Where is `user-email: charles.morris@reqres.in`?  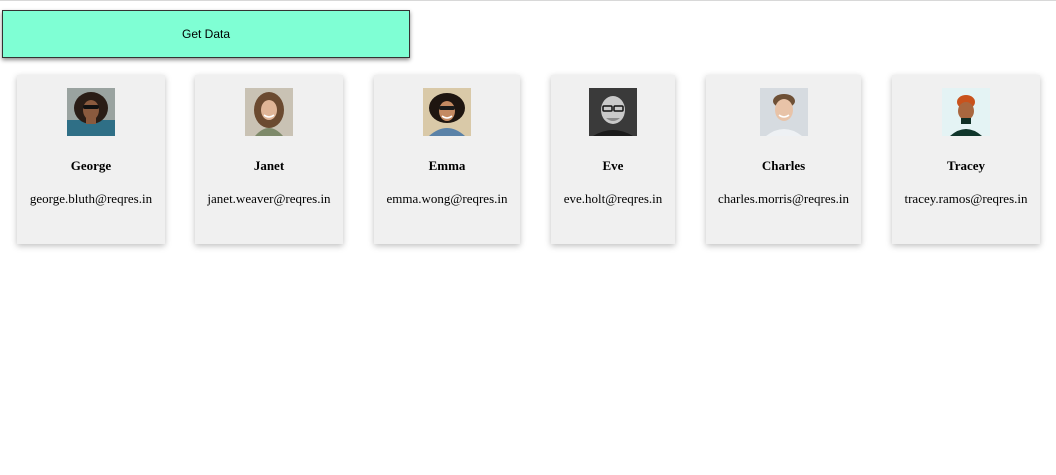 user-email: charles.morris@reqres.in is located at coordinates (783, 198).